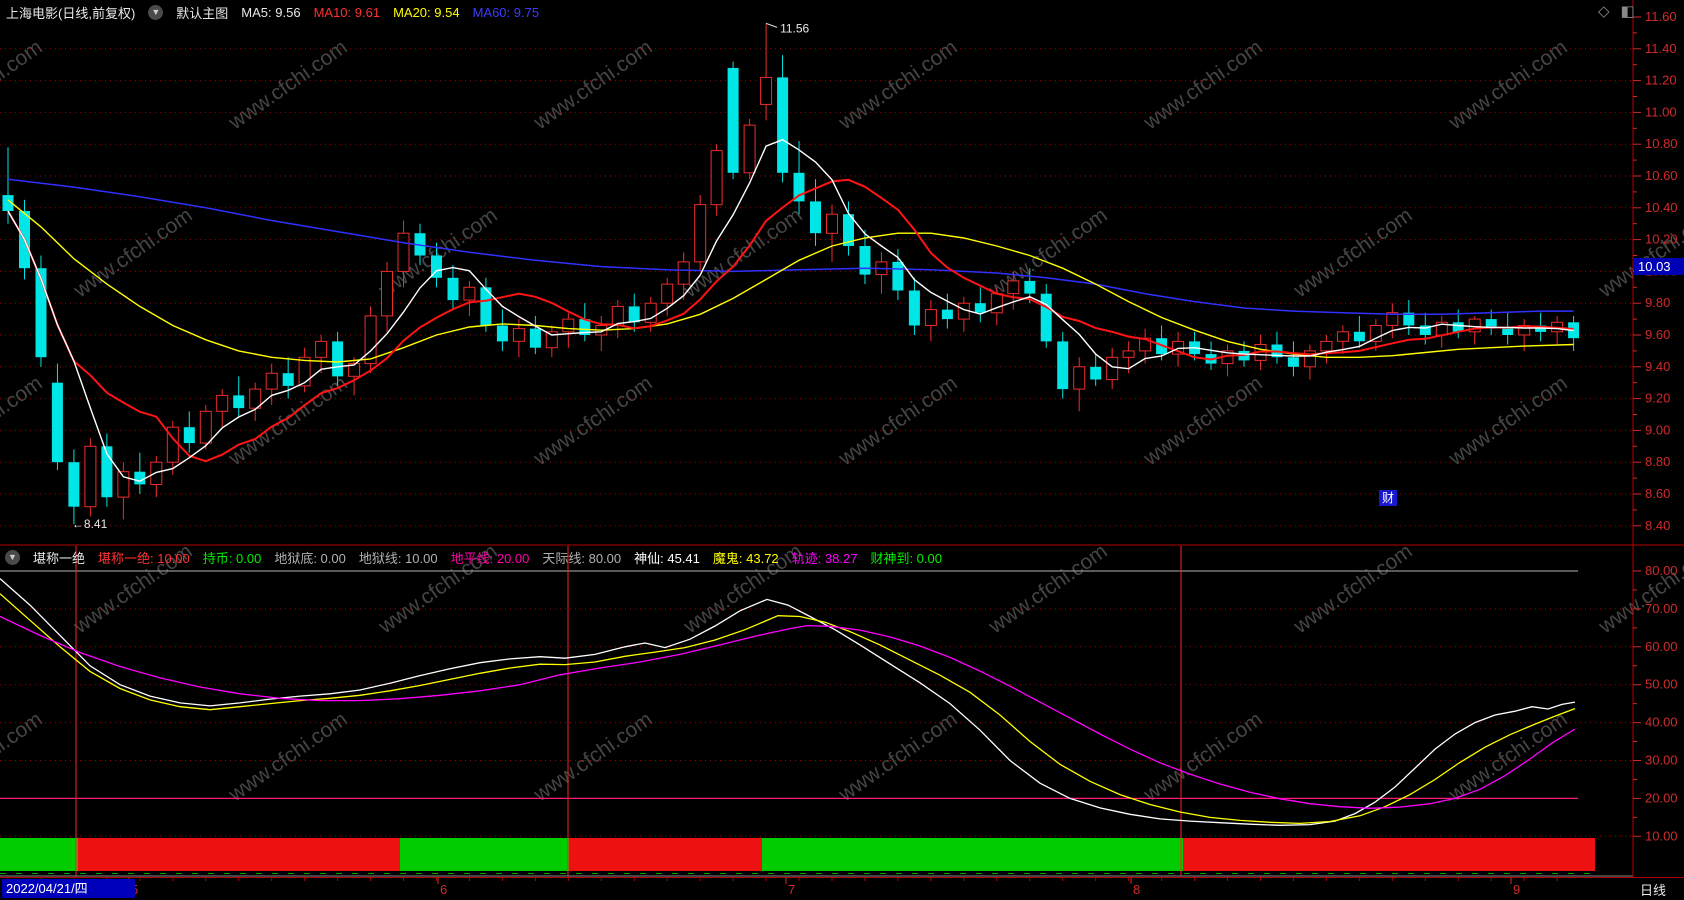 The width and height of the screenshot is (1684, 900). What do you see at coordinates (68, 888) in the screenshot?
I see `date-cursor-label: 2022/04/21/四` at bounding box center [68, 888].